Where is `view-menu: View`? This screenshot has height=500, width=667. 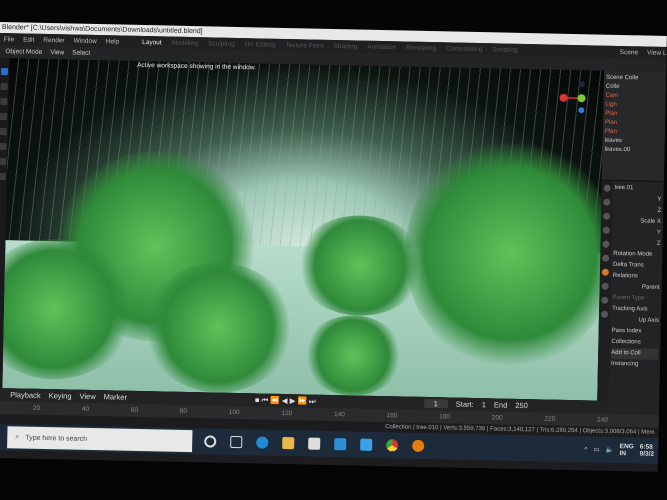 view-menu: View is located at coordinates (57, 52).